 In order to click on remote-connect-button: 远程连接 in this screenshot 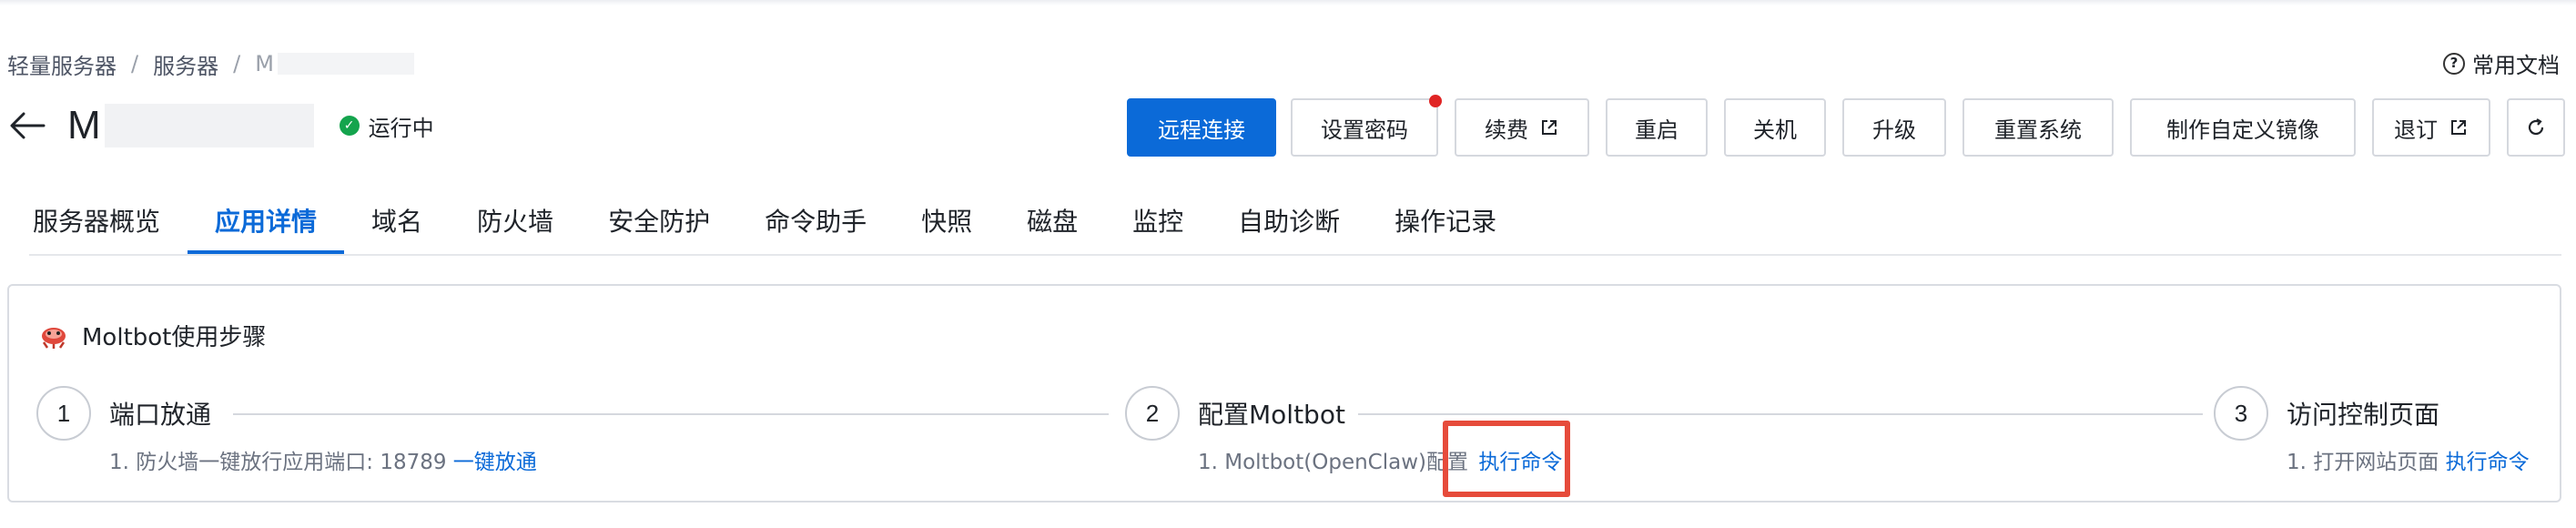, I will do `click(1201, 127)`.